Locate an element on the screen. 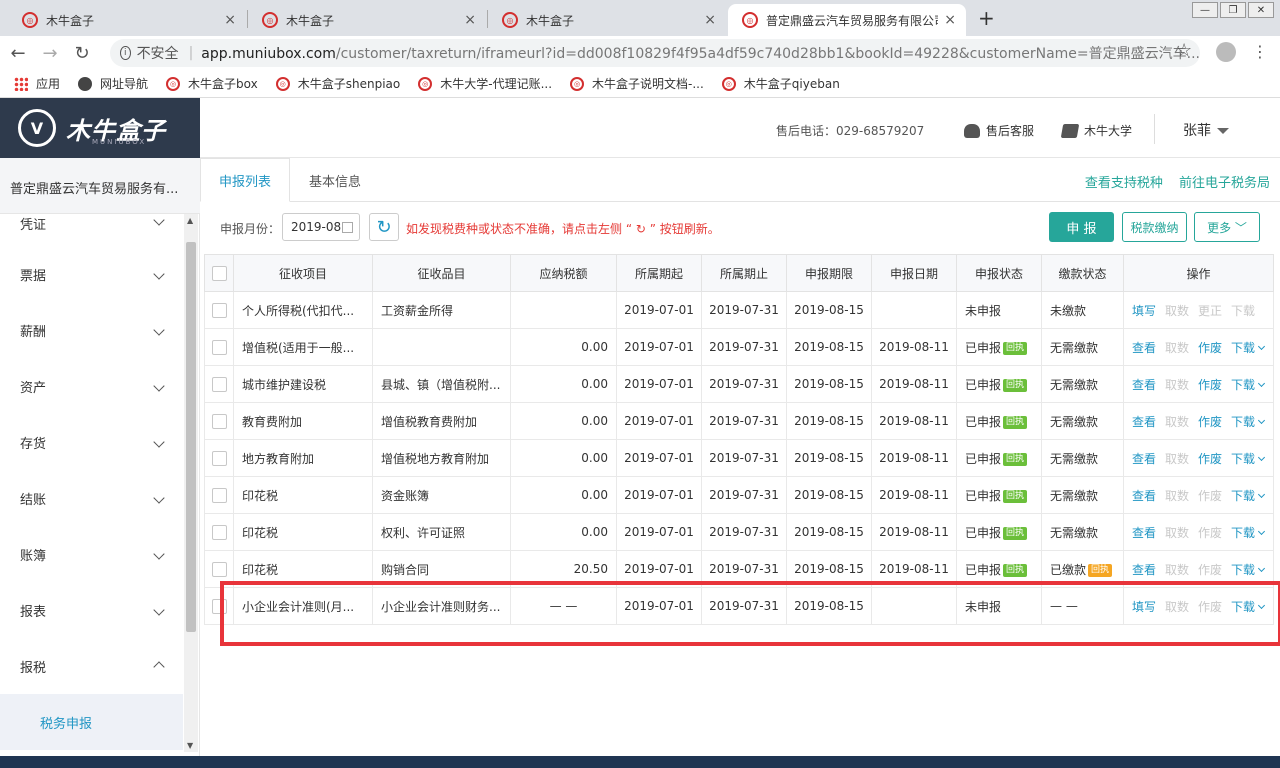 The image size is (1280, 768). bookmark-nav: 网址导航 is located at coordinates (113, 83).